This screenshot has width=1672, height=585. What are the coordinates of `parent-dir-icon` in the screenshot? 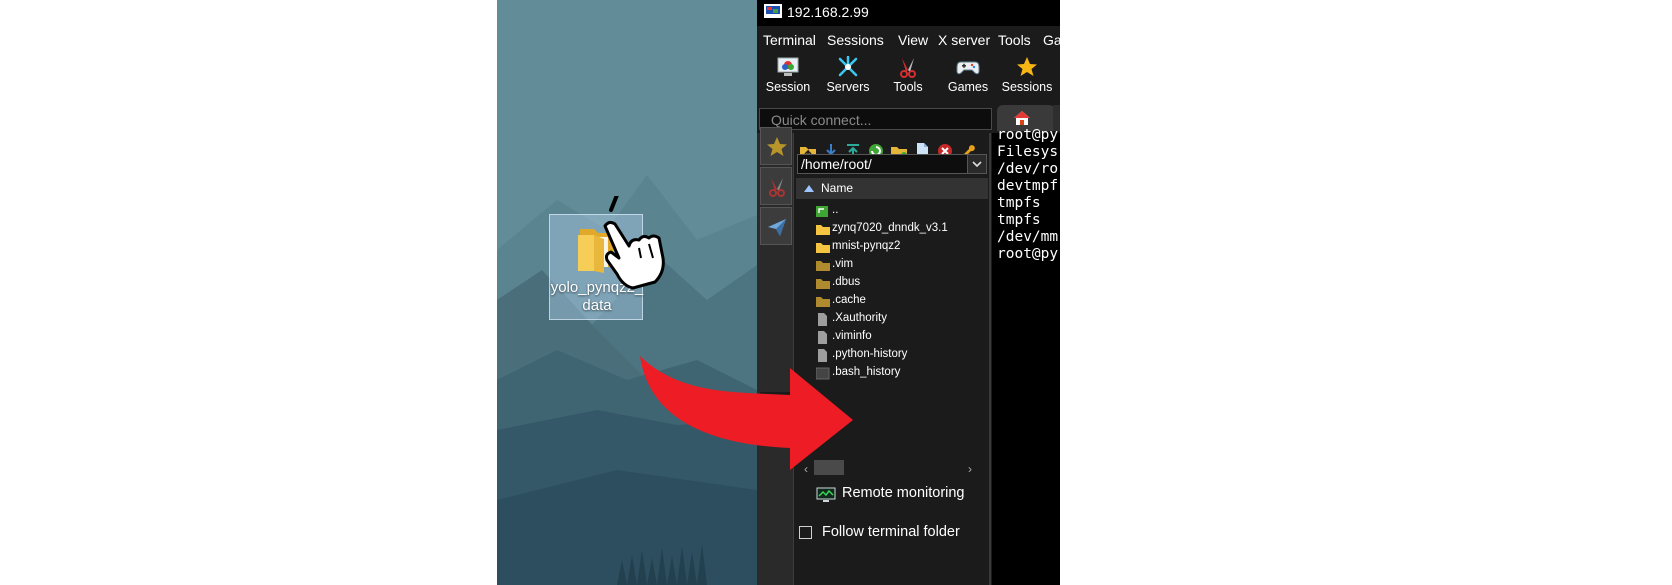 It's located at (822, 211).